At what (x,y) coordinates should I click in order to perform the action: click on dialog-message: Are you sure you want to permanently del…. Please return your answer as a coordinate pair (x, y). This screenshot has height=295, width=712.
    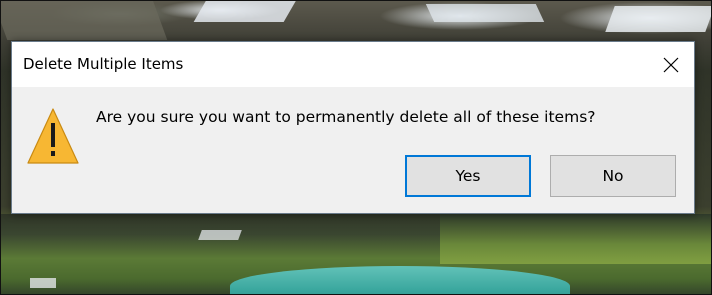
    Looking at the image, I should click on (346, 117).